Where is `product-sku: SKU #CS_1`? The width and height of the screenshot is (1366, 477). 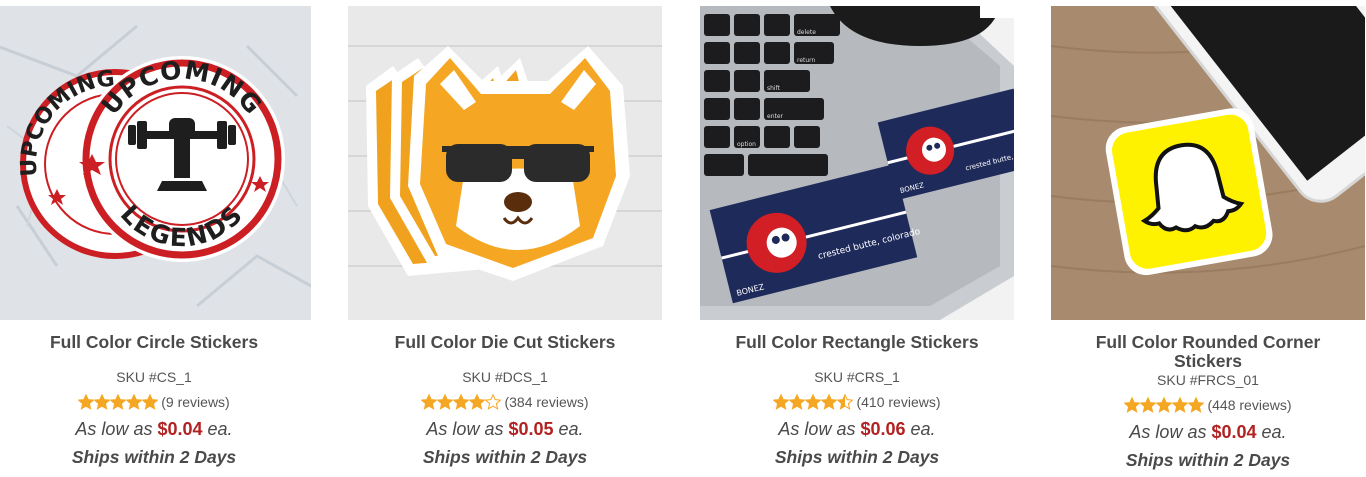 product-sku: SKU #CS_1 is located at coordinates (154, 377).